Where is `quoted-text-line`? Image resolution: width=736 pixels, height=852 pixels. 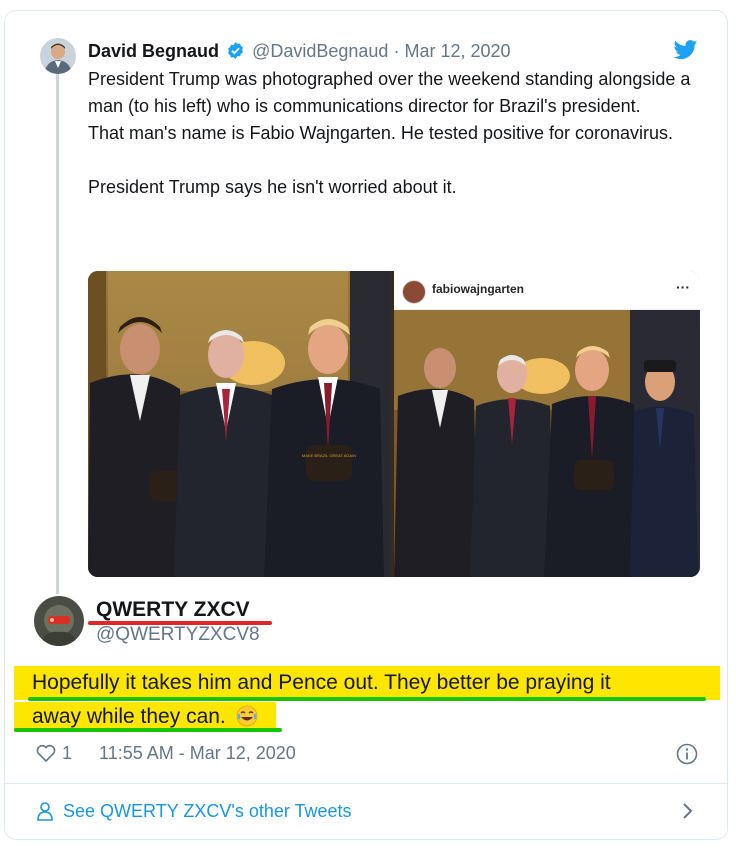
quoted-text-line is located at coordinates (398, 160).